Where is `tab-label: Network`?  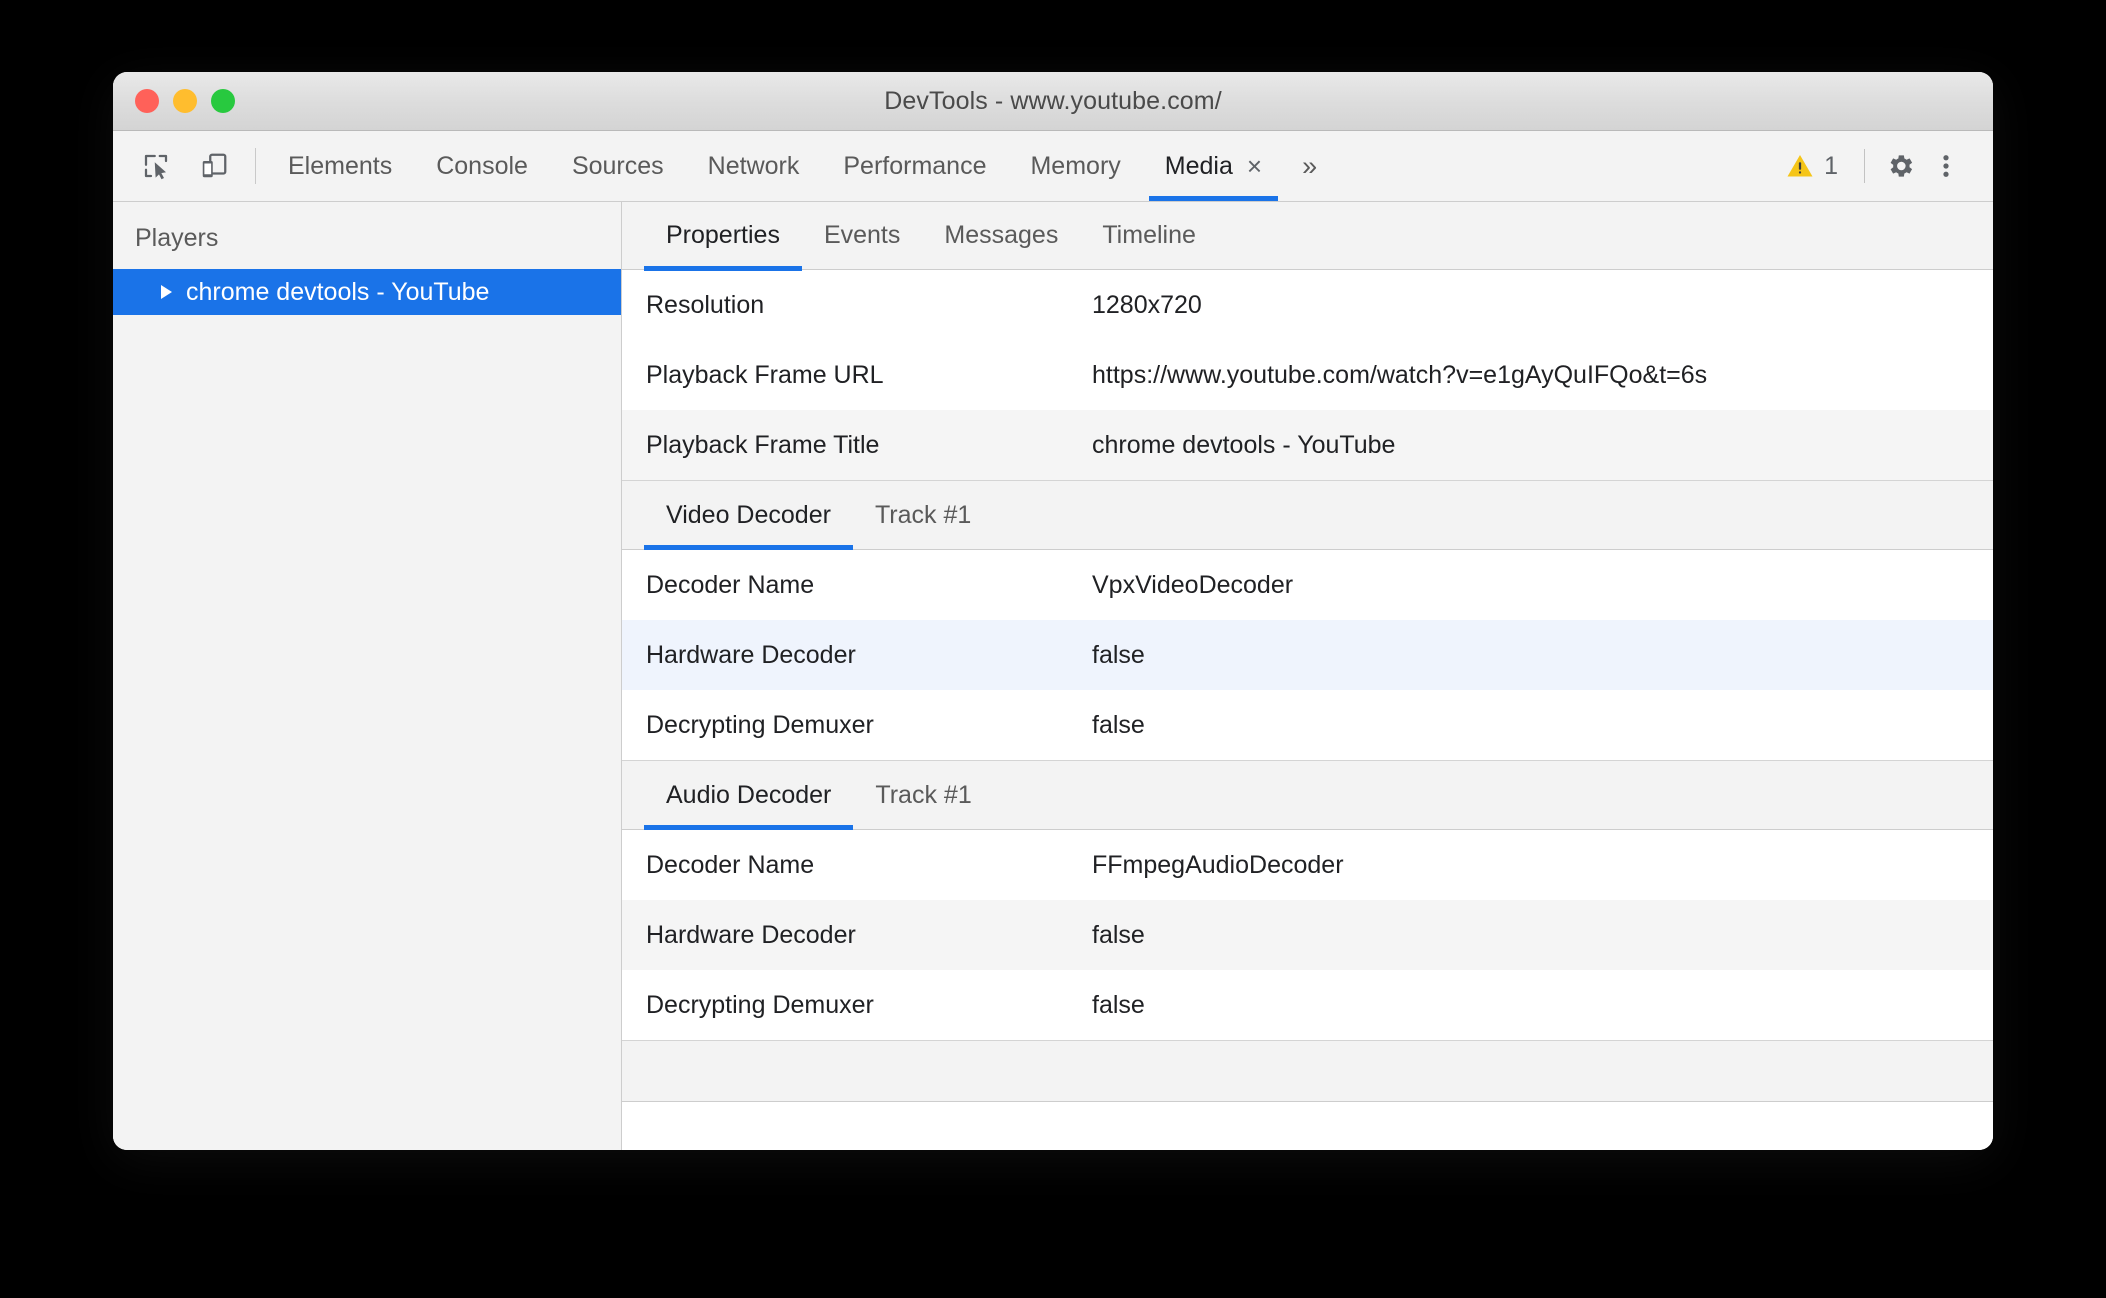
tab-label: Network is located at coordinates (753, 165).